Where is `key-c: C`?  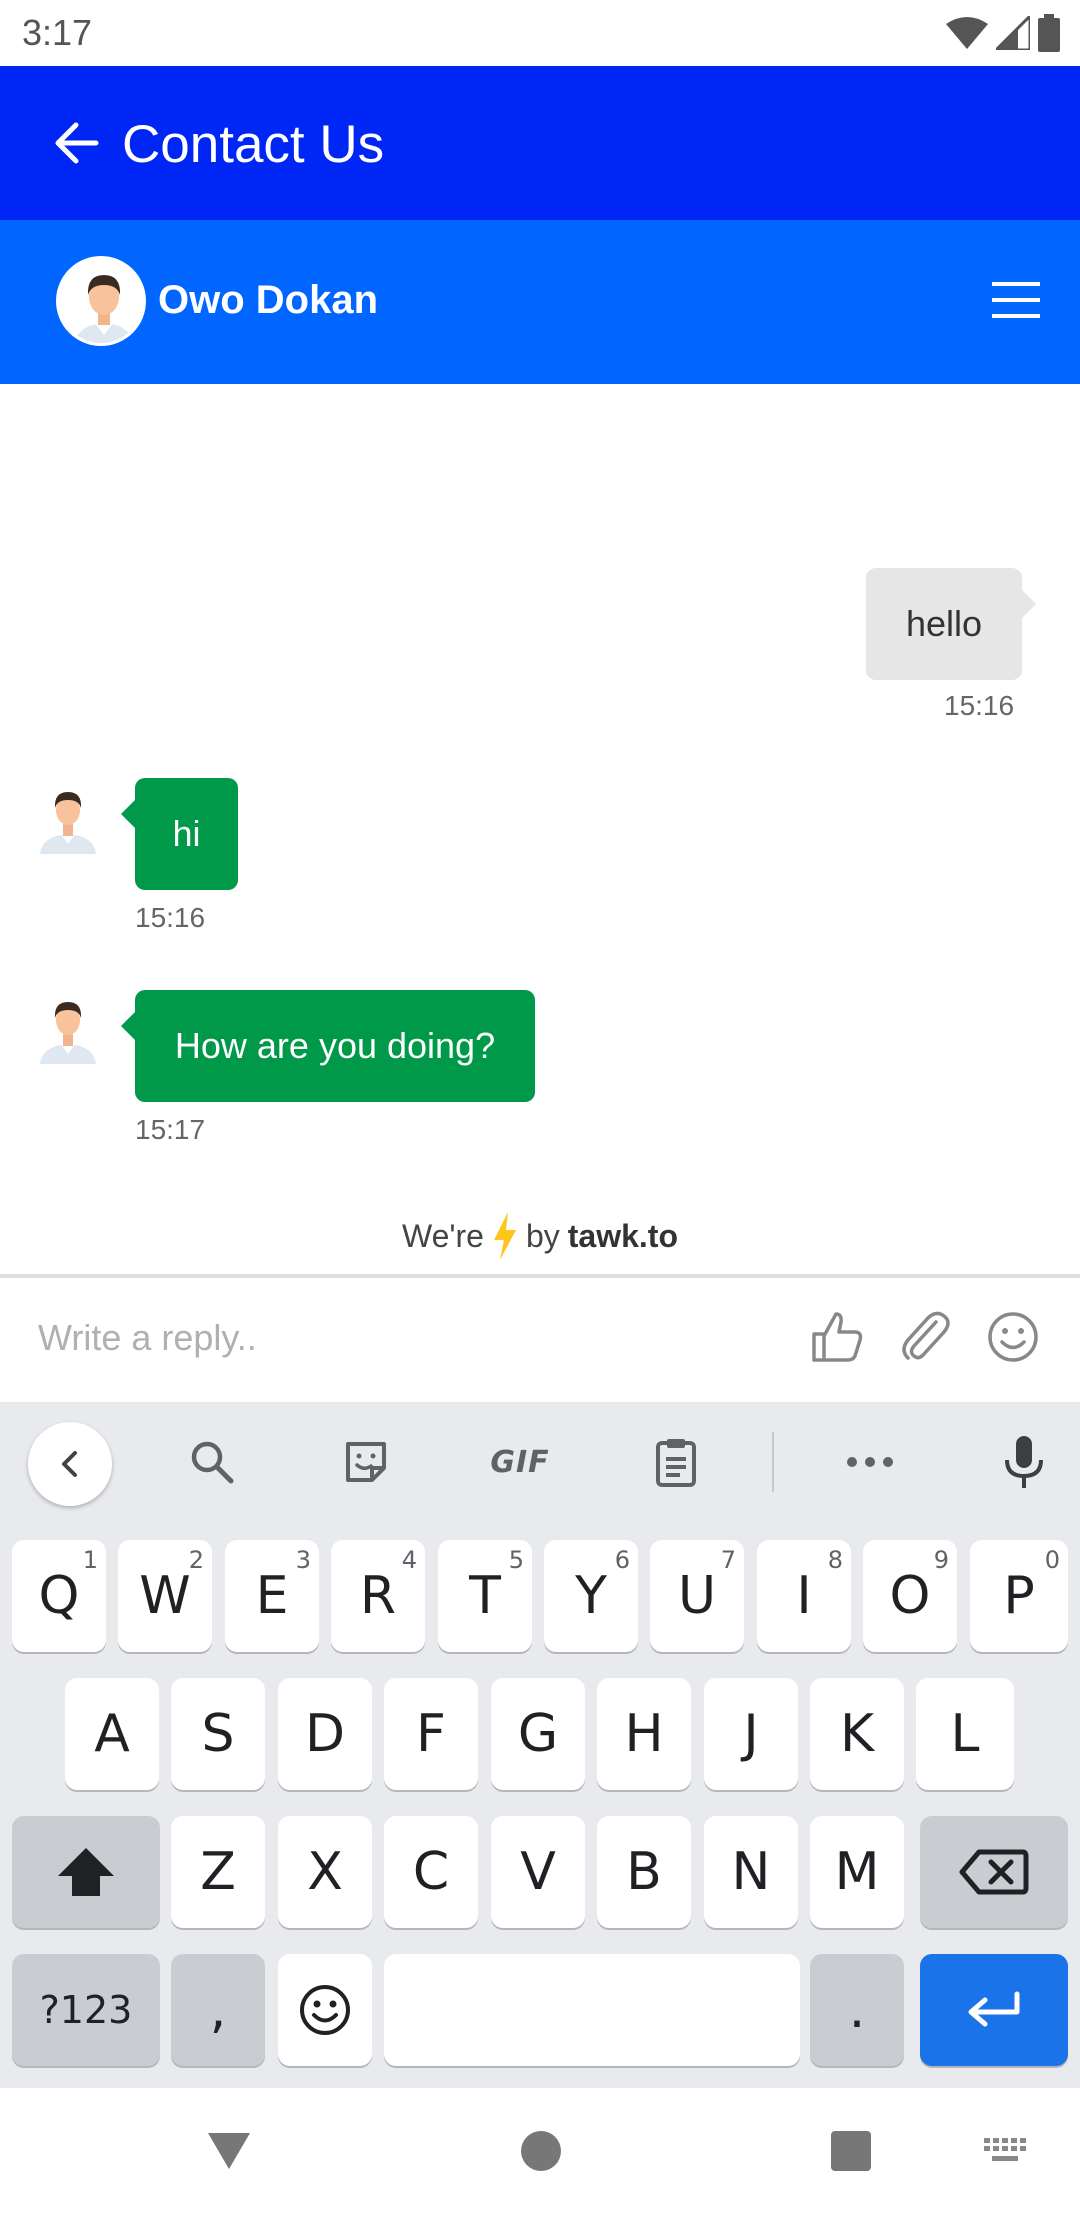
key-c: C is located at coordinates (431, 1872).